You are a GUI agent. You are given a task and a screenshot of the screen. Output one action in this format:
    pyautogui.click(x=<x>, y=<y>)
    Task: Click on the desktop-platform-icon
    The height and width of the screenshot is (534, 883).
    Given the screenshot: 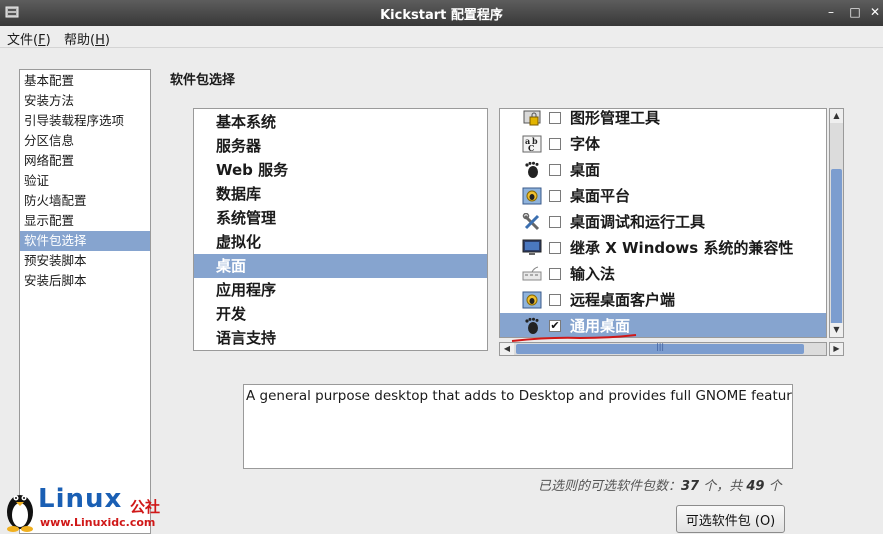 What is the action you would take?
    pyautogui.click(x=532, y=196)
    